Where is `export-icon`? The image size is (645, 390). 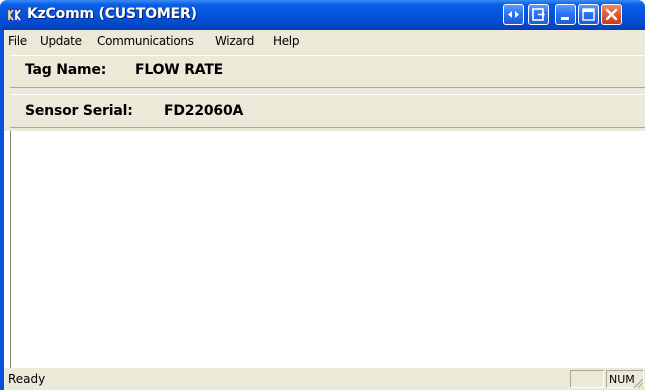
export-icon is located at coordinates (538, 14).